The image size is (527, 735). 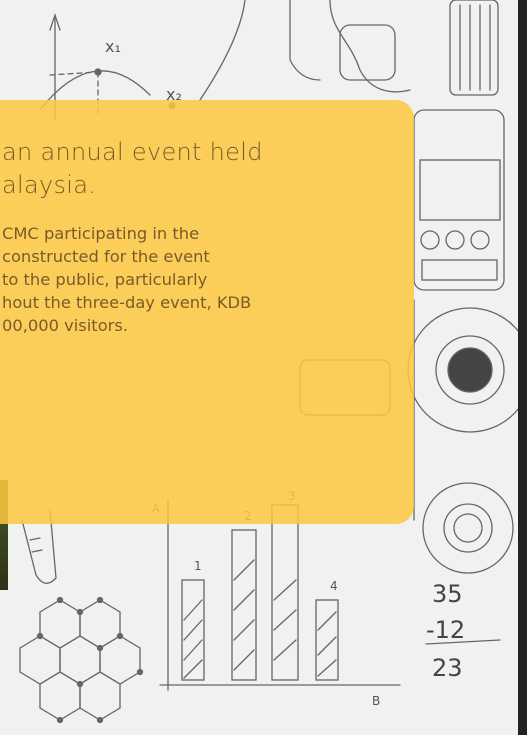 What do you see at coordinates (132, 152) in the screenshot?
I see `card-title-line-1: an annual event held` at bounding box center [132, 152].